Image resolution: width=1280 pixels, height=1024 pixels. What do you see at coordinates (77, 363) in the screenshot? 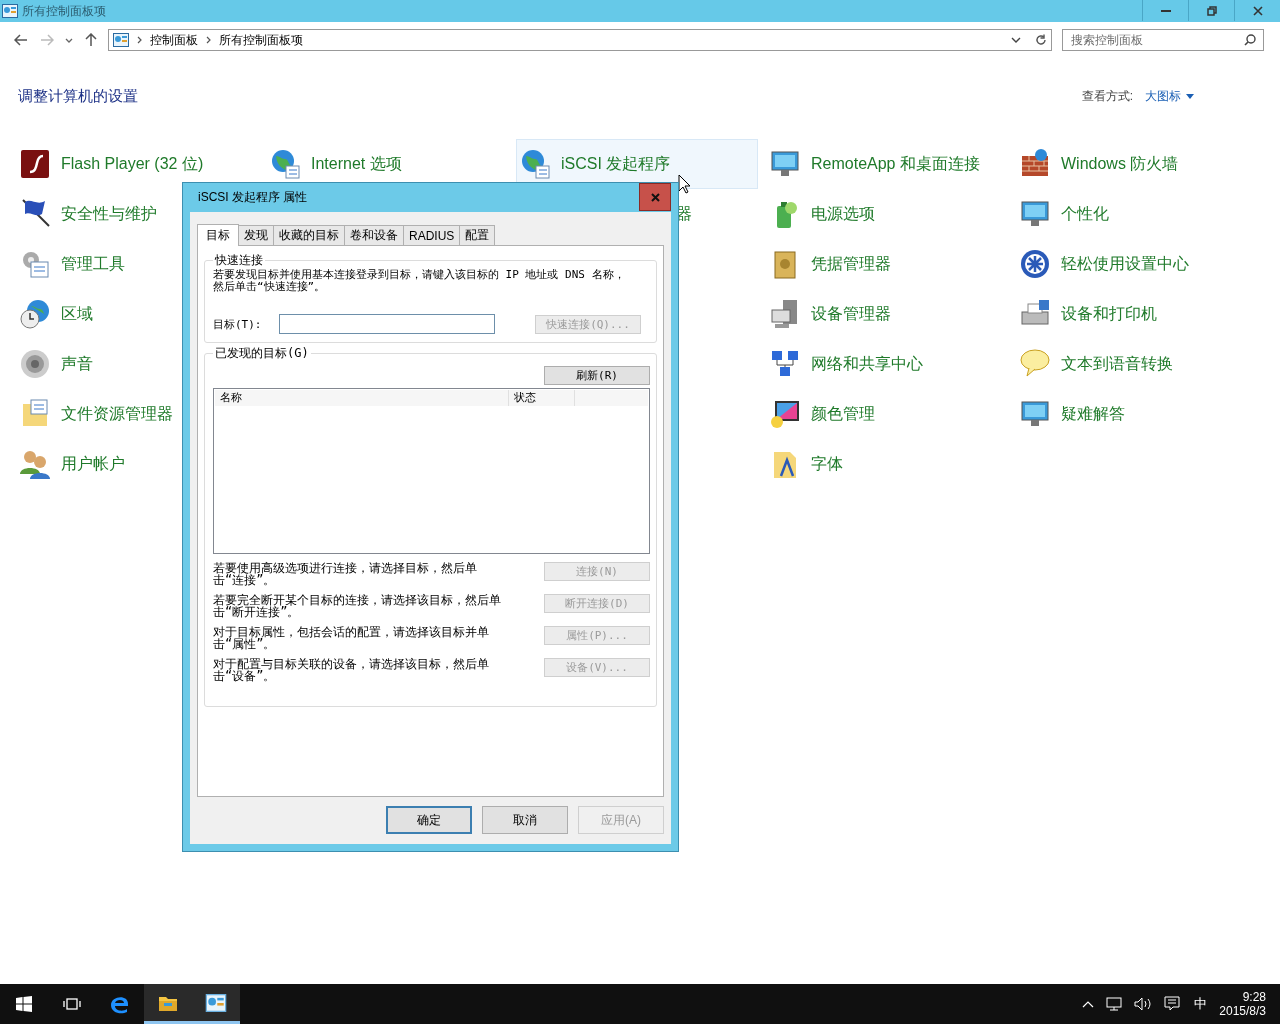
I see `control-panel-item-label: 声音` at bounding box center [77, 363].